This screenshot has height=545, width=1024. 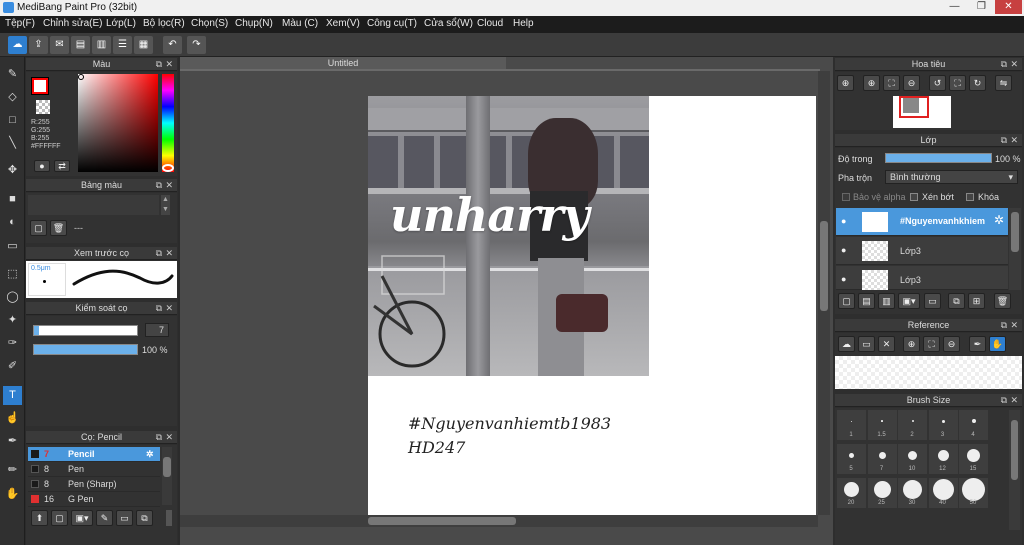 What do you see at coordinates (943, 459) in the screenshot?
I see `brush-size-cell: 12` at bounding box center [943, 459].